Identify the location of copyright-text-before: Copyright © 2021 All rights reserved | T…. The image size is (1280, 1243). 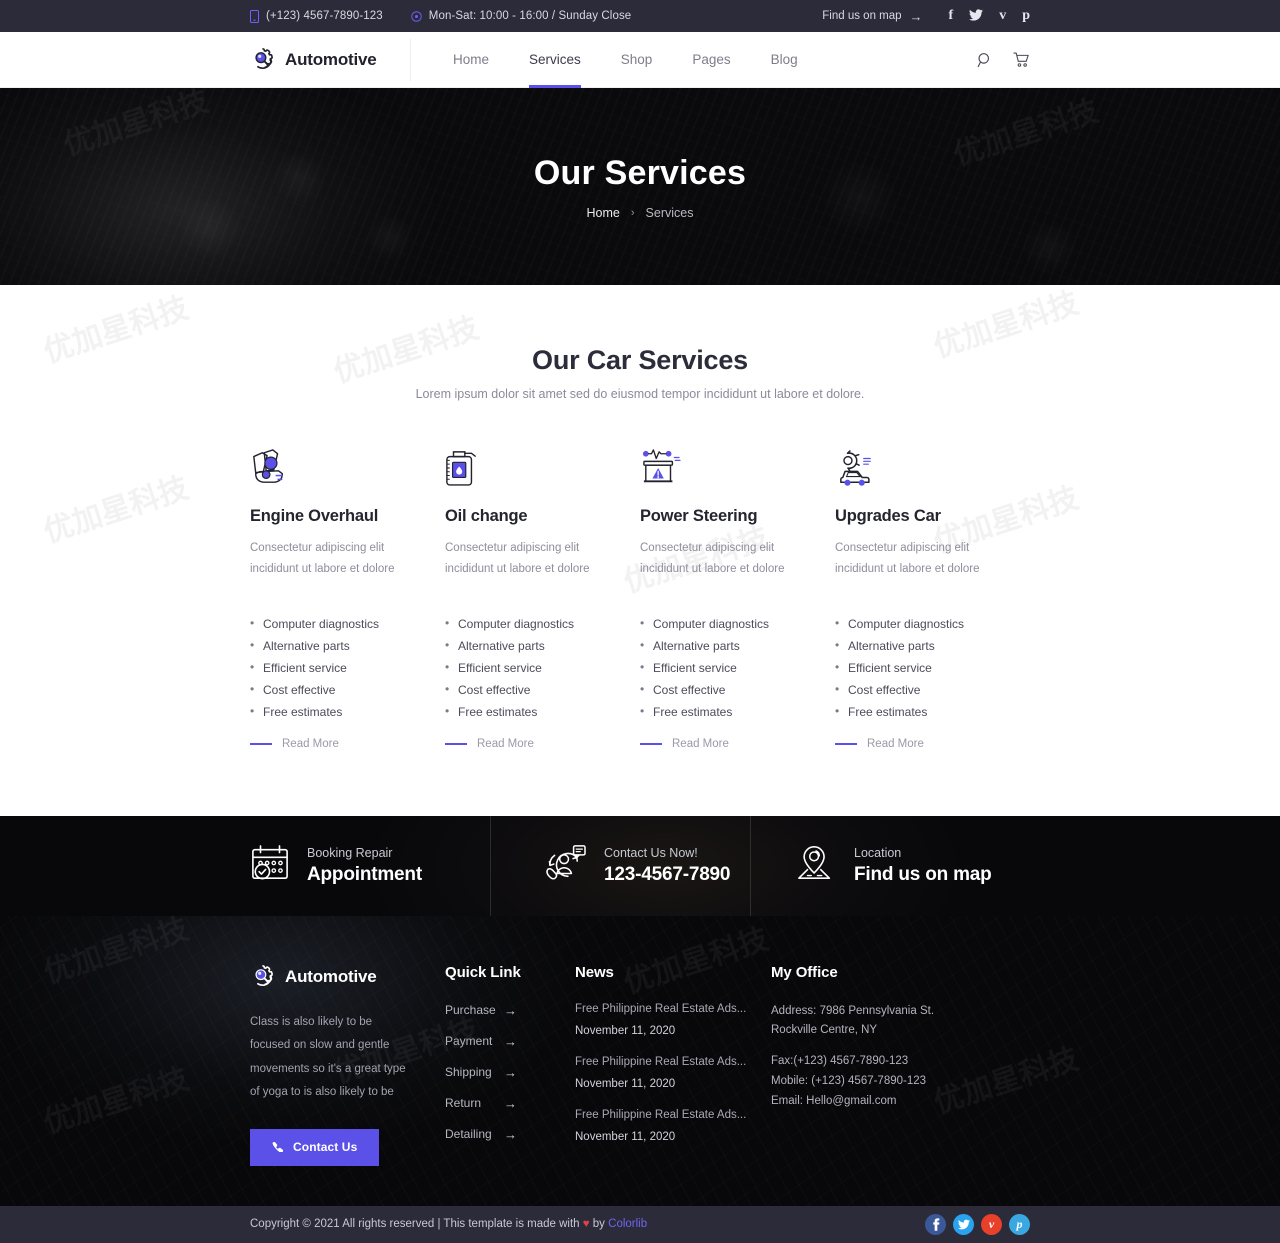
(416, 1224).